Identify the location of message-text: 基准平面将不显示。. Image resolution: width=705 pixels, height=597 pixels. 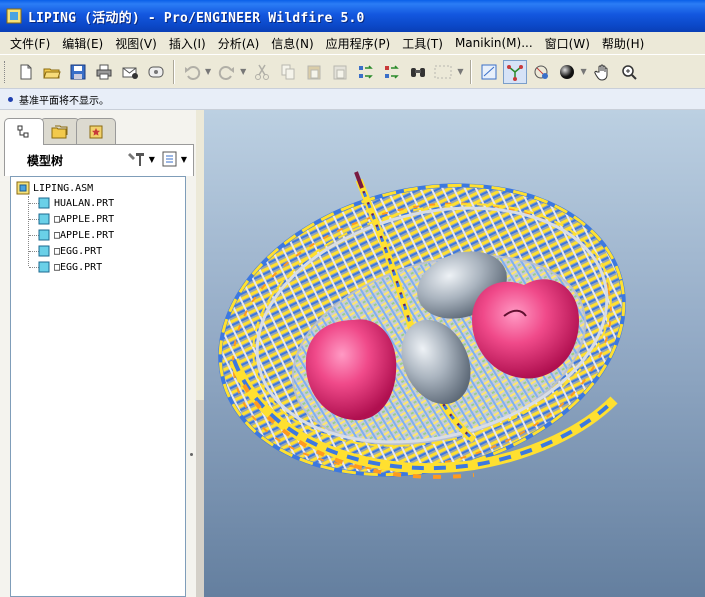
(64, 101).